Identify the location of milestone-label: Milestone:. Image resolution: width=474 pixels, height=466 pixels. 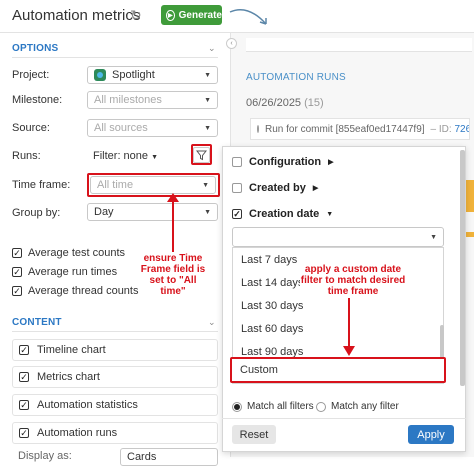
(37, 100).